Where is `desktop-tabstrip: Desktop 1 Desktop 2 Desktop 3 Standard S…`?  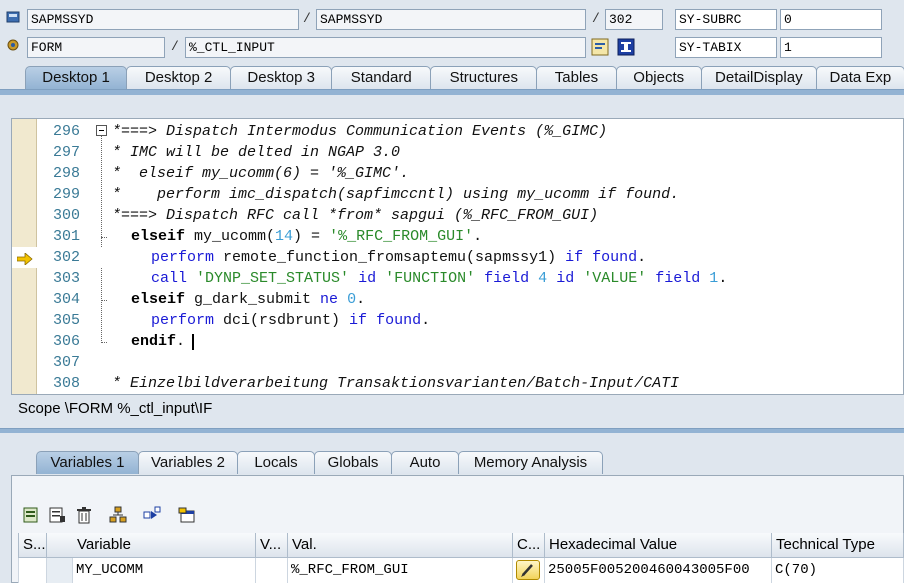 desktop-tabstrip: Desktop 1 Desktop 2 Desktop 3 Standard S… is located at coordinates (452, 77).